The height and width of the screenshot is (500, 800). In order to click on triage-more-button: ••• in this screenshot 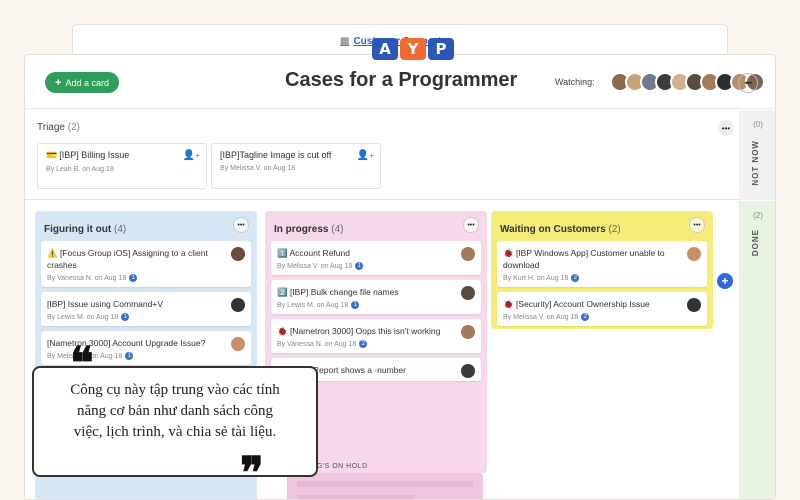, I will do `click(726, 128)`.